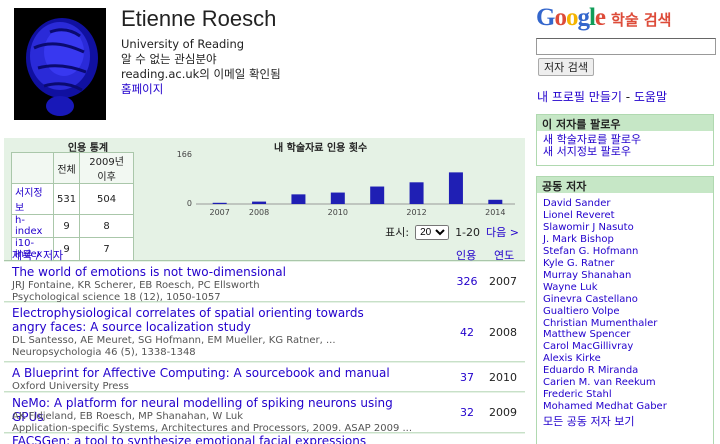 The image size is (720, 444). Describe the element at coordinates (625, 140) in the screenshot. I see `follow-box: 이 저자를 팔로우 새 학술자료를 팔로우 새 서지정보 팔로우` at that location.